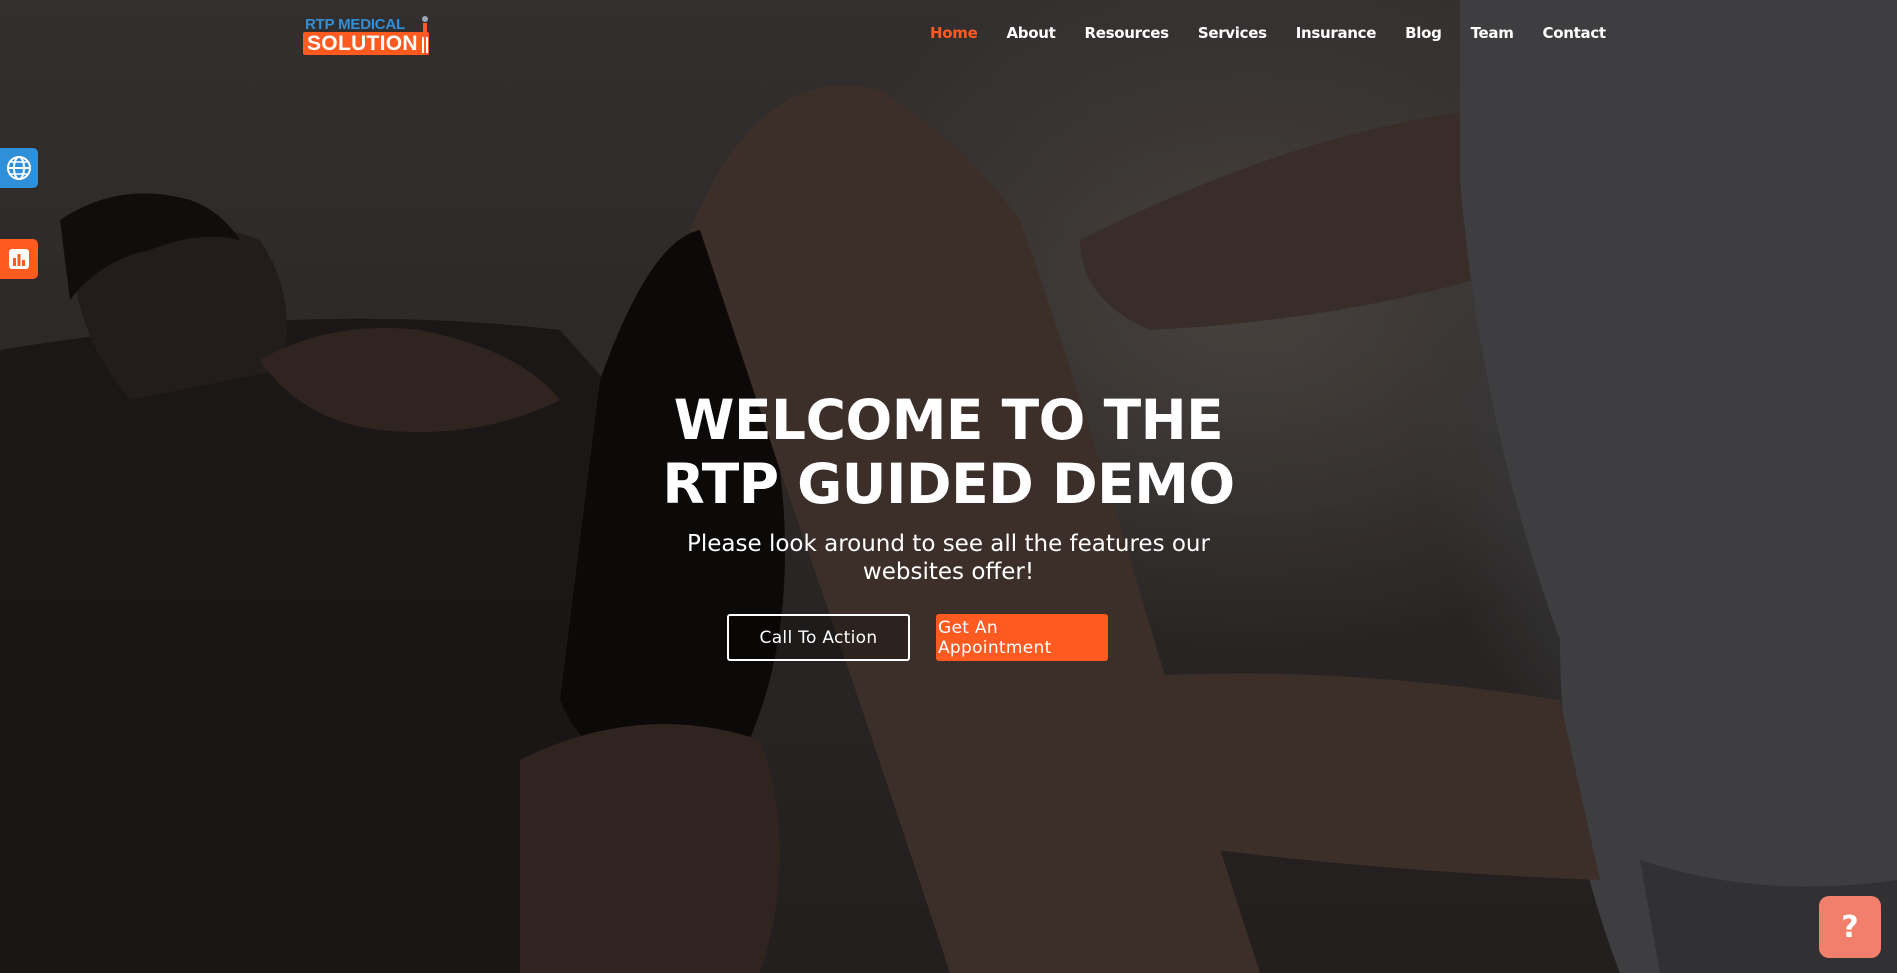 The image size is (1897, 973). Describe the element at coordinates (1336, 33) in the screenshot. I see `nav-insurance: Insurance` at that location.